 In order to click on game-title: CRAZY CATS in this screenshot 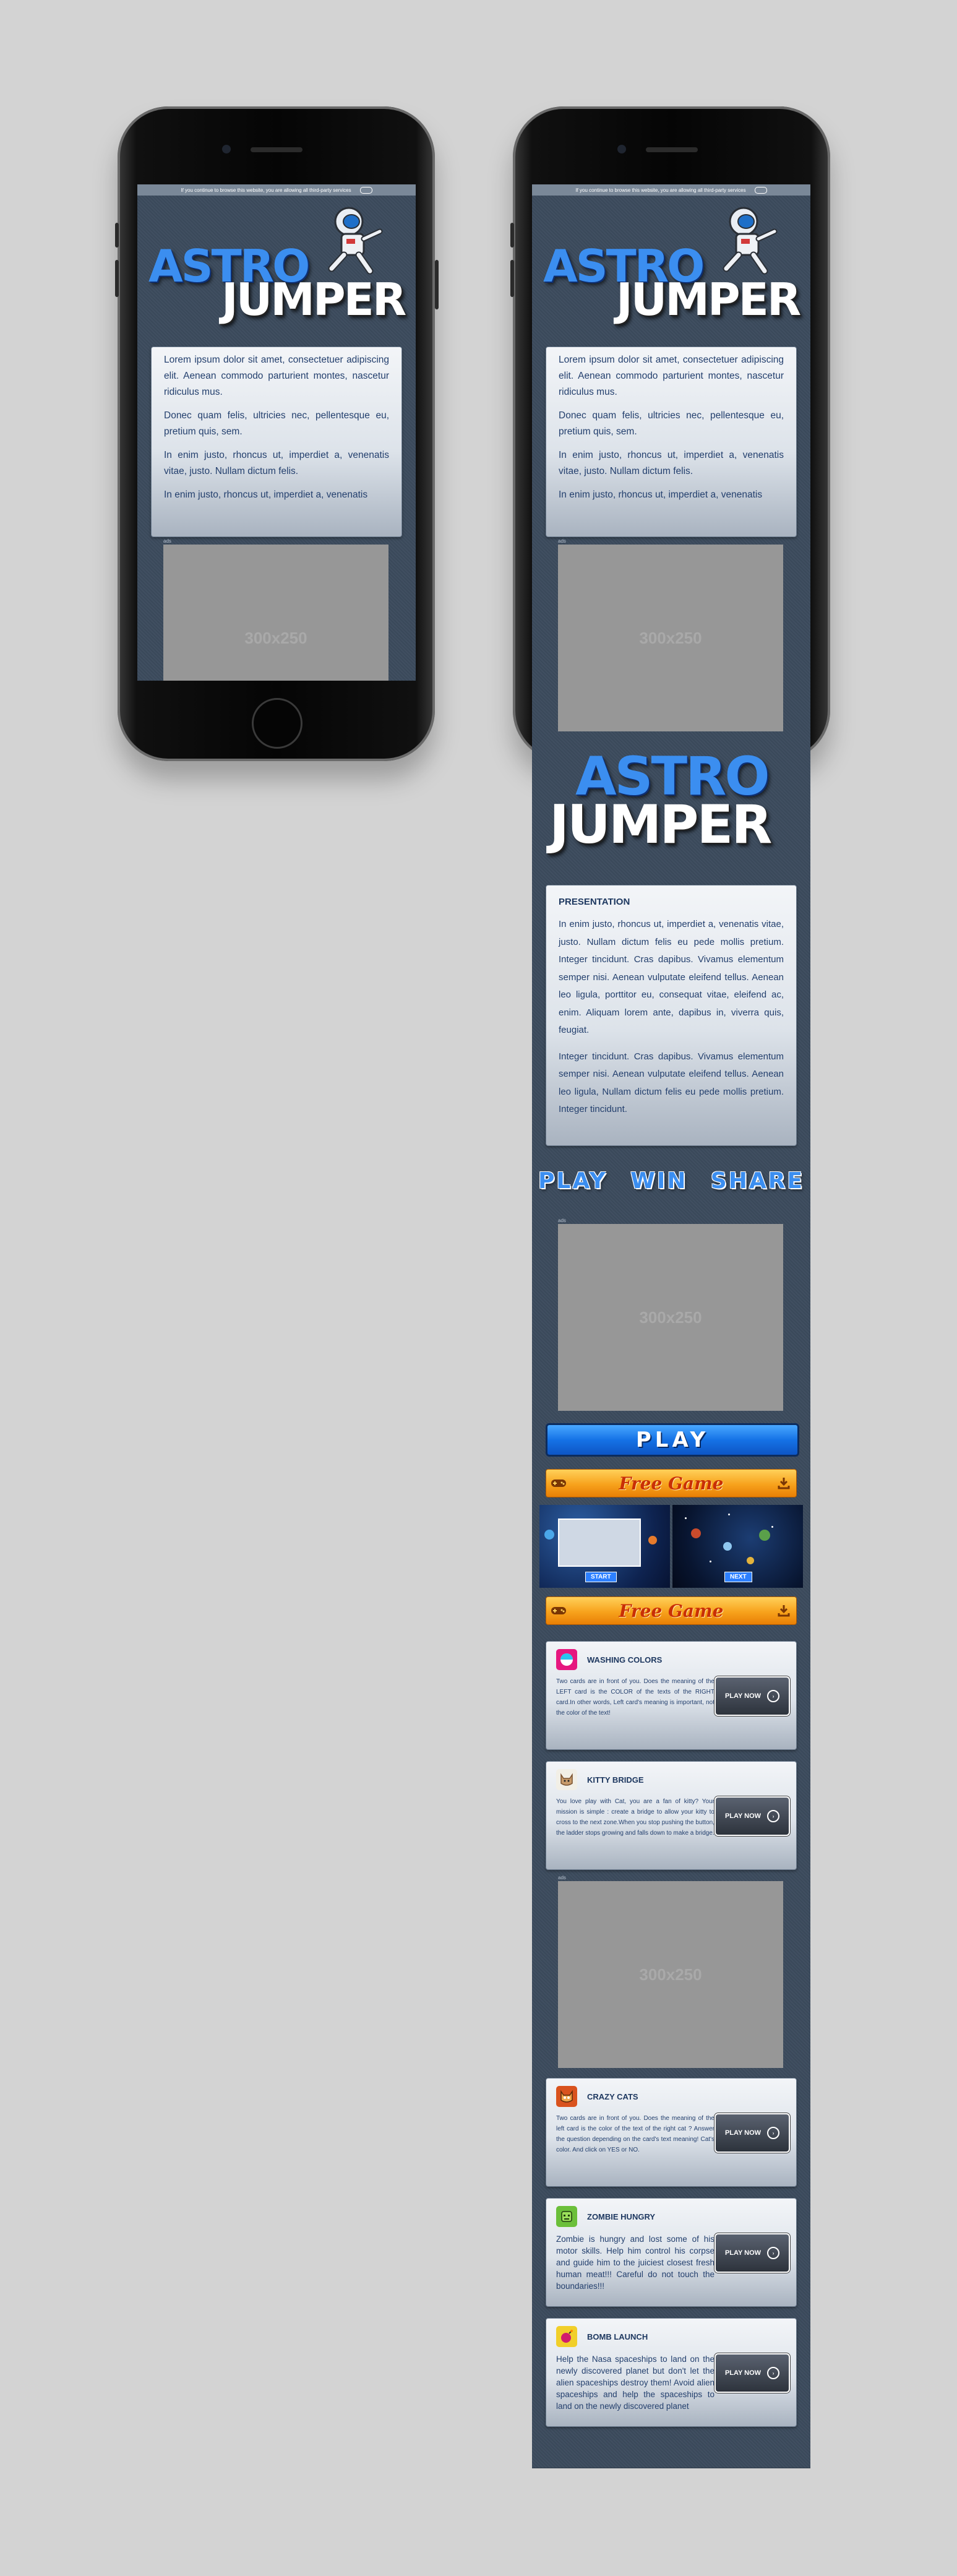, I will do `click(613, 2096)`.